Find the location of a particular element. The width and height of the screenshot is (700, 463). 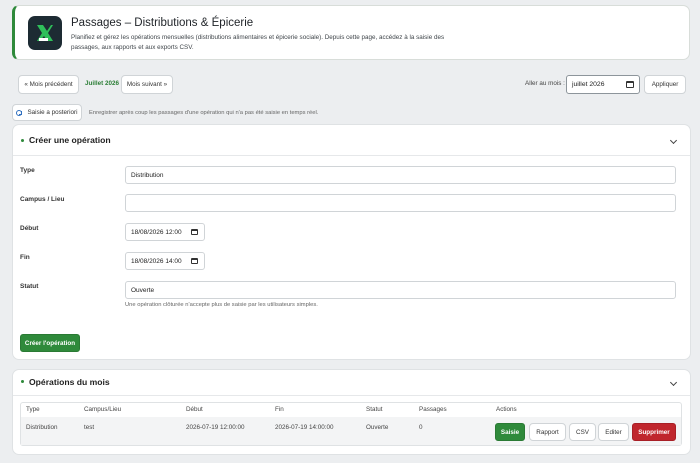

column-header-type: Type is located at coordinates (33, 409).